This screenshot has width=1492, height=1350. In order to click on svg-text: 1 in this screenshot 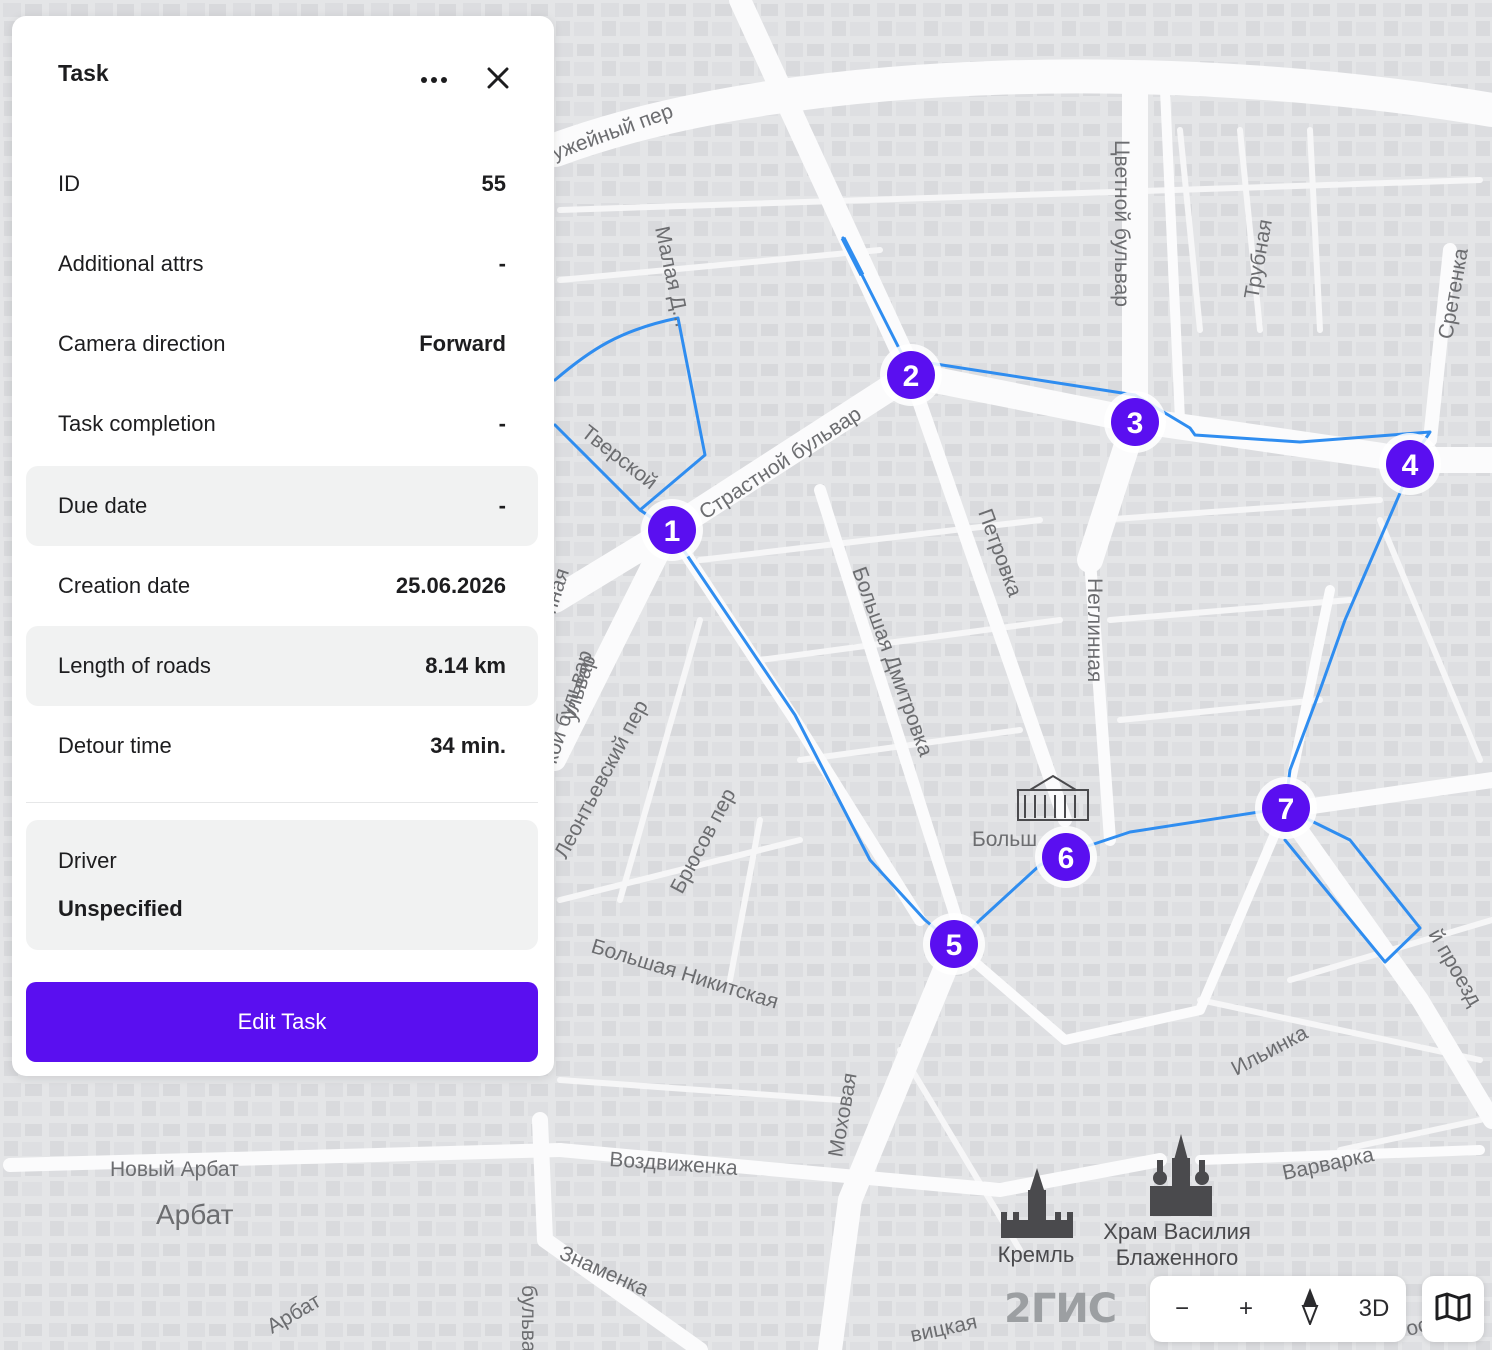, I will do `click(672, 531)`.